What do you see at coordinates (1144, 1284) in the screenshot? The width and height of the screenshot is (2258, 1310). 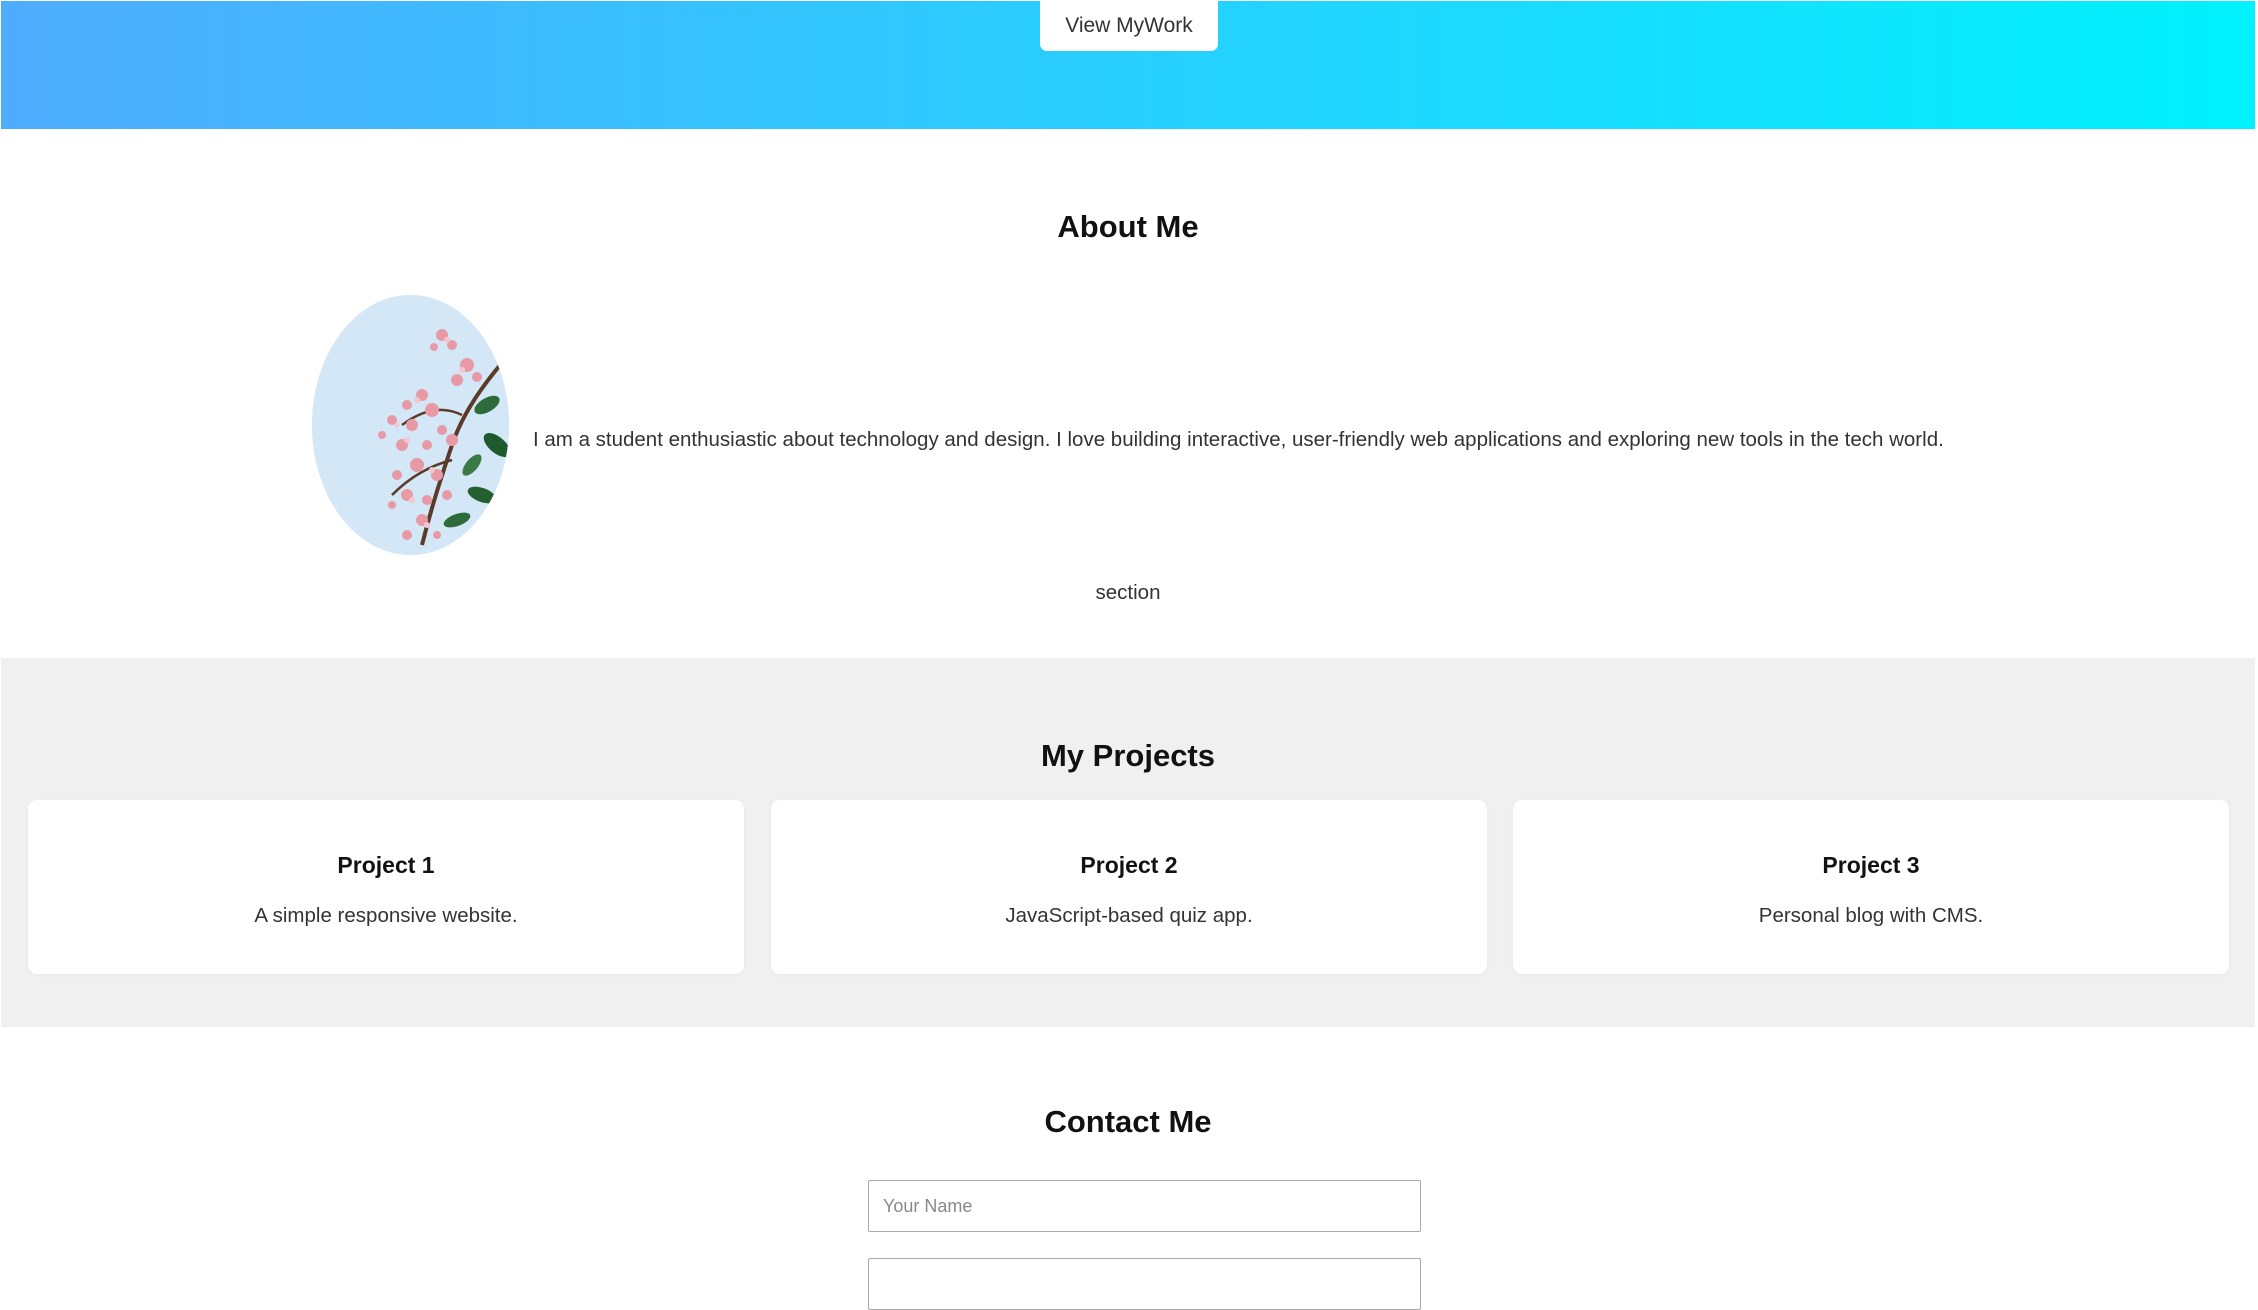 I see `next-form-field` at bounding box center [1144, 1284].